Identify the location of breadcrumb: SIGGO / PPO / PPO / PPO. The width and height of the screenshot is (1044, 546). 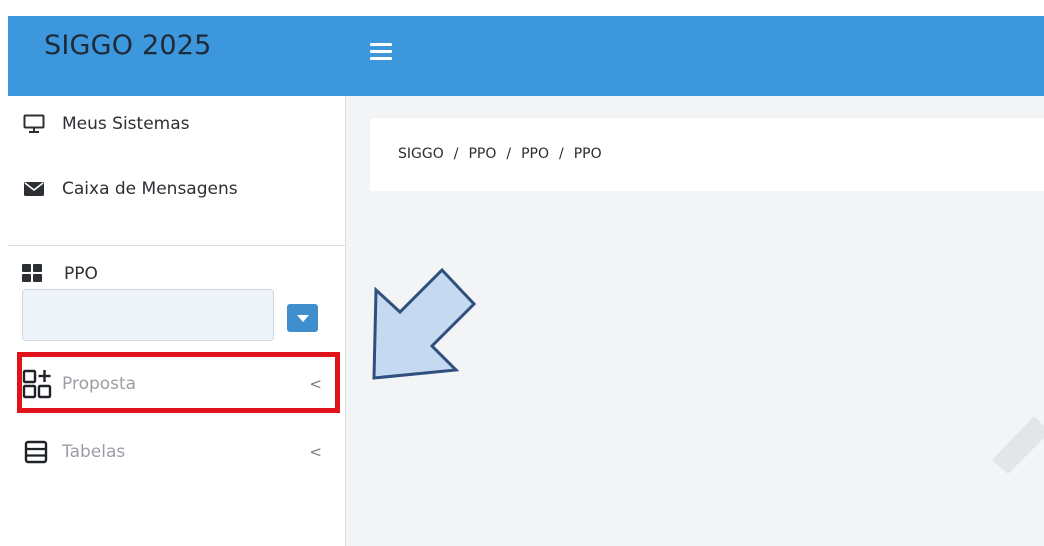
(707, 154).